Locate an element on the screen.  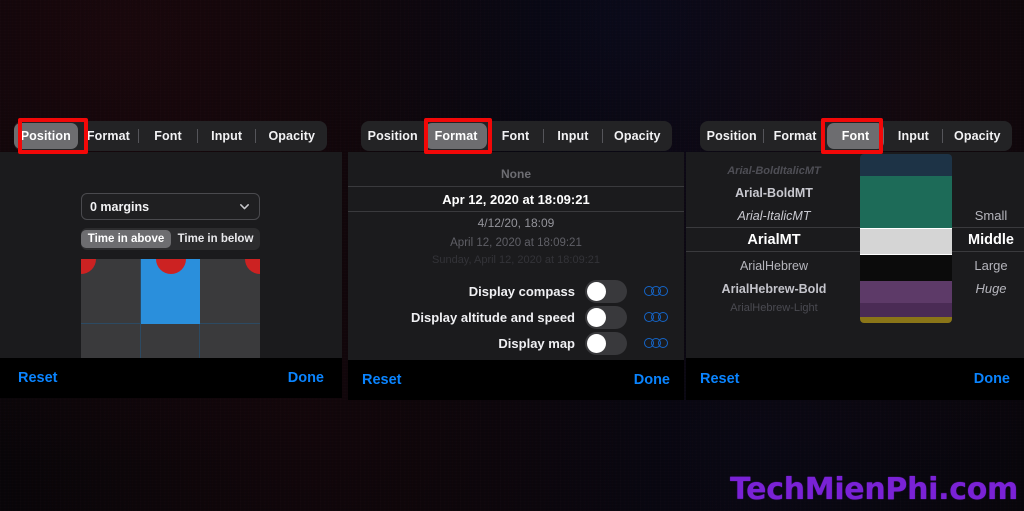
time-position-segmented: Time in above Time in below is located at coordinates (170, 239).